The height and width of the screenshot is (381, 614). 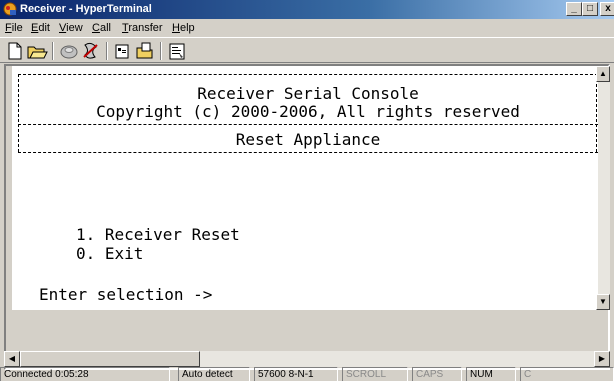 What do you see at coordinates (101, 28) in the screenshot?
I see `menu-call: Call` at bounding box center [101, 28].